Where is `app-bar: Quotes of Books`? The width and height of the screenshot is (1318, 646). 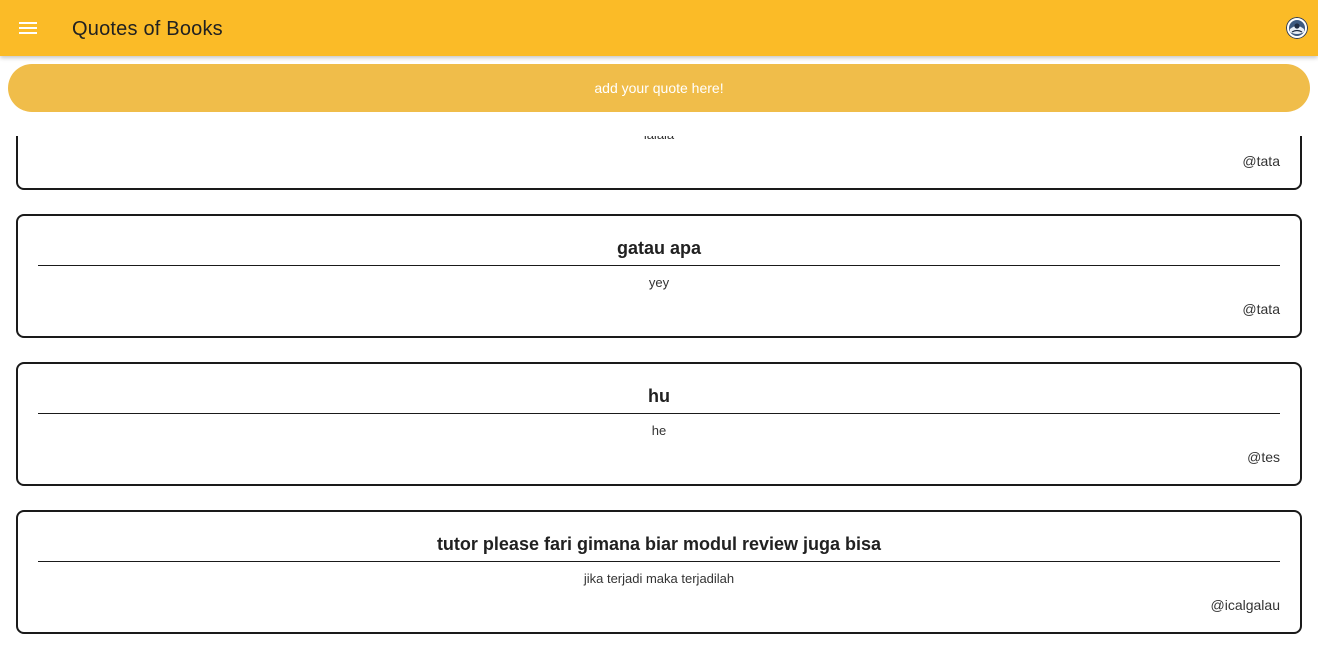 app-bar: Quotes of Books is located at coordinates (659, 28).